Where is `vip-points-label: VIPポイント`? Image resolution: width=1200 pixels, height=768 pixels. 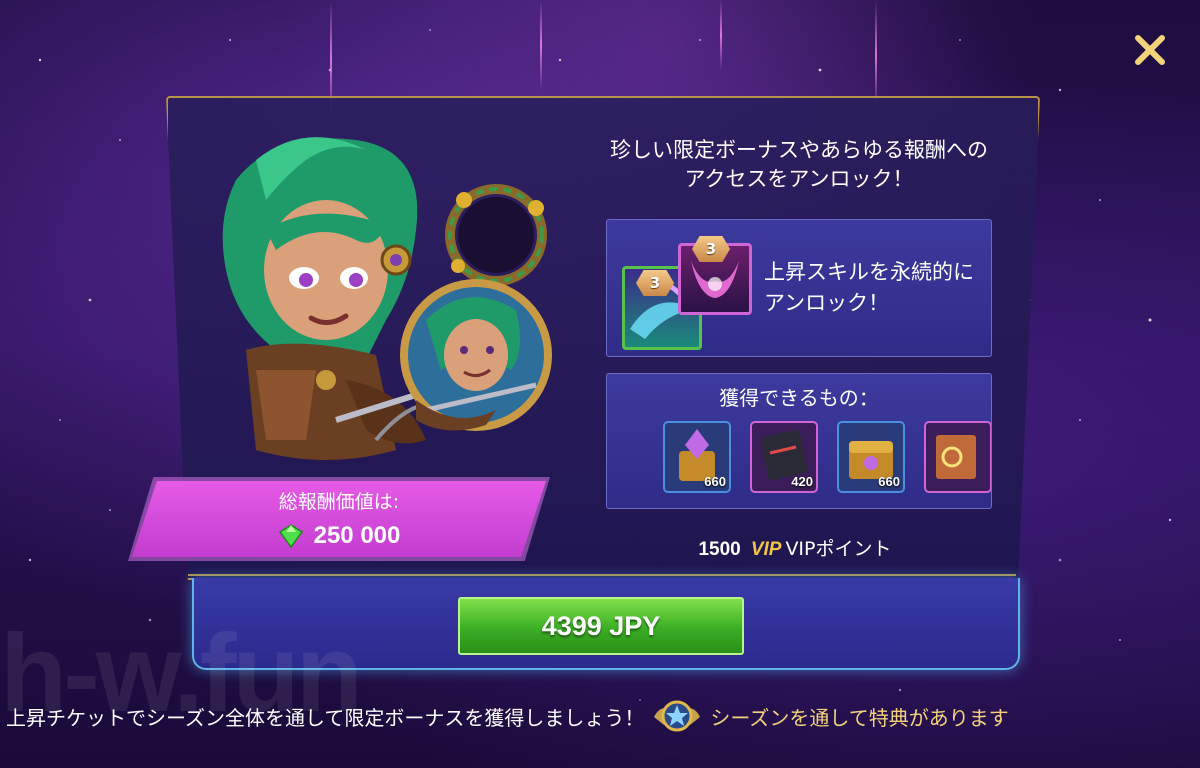
vip-points-label: VIPポイント is located at coordinates (838, 549).